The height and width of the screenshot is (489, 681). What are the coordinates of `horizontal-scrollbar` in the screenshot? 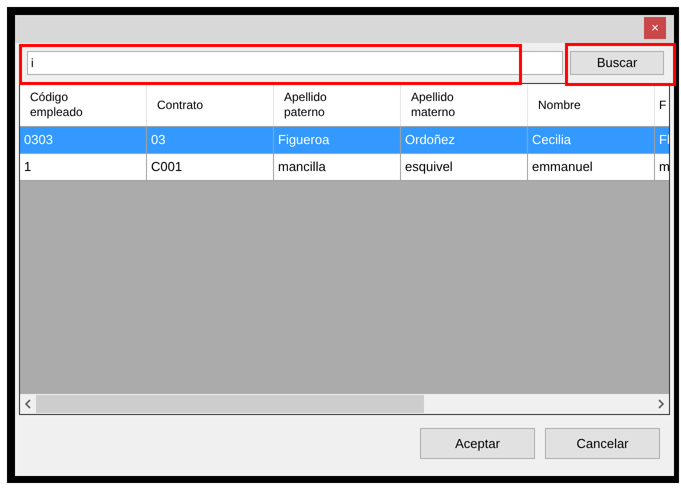 It's located at (344, 404).